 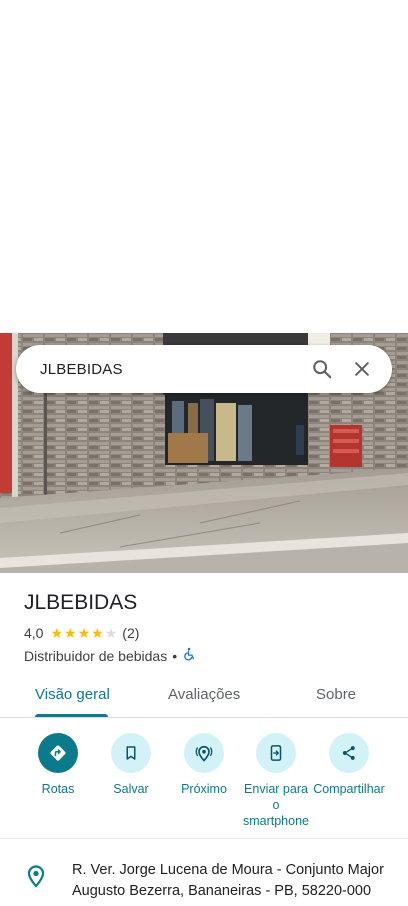 I want to click on rating-row: 4,0 ★ ★ ★ ★ ★ (2), so click(x=81, y=633).